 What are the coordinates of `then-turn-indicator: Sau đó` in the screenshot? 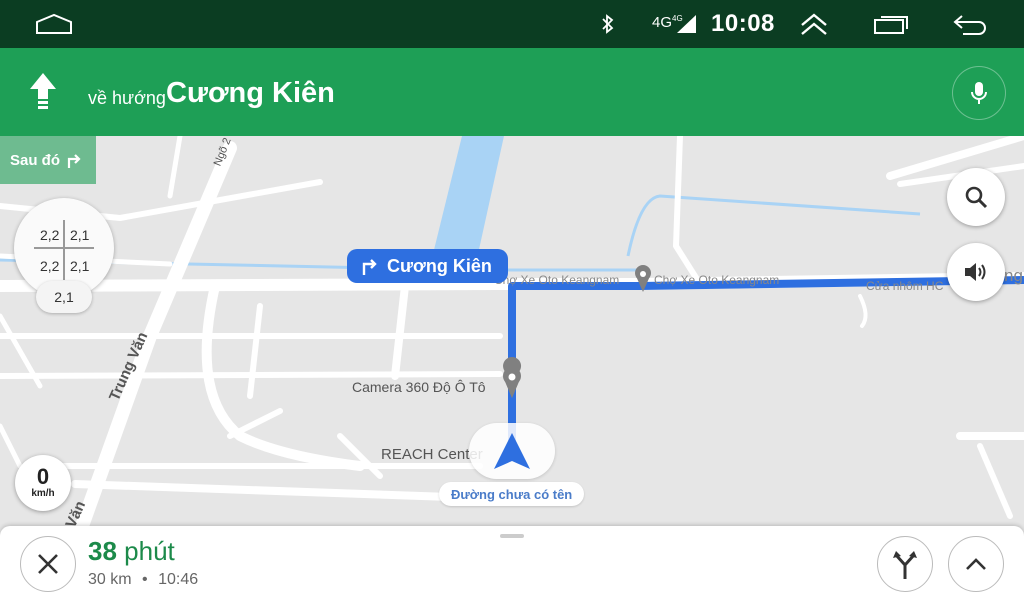 It's located at (48, 160).